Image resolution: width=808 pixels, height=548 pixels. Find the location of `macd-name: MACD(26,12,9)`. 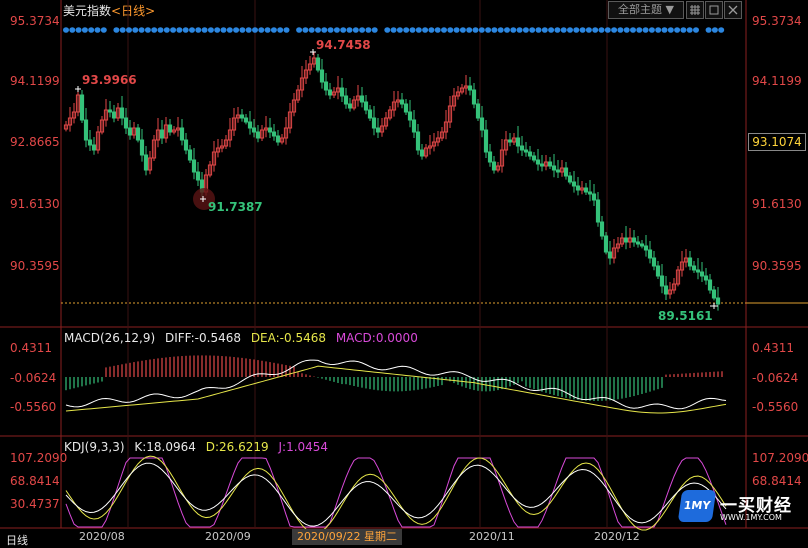

macd-name: MACD(26,12,9) is located at coordinates (110, 338).